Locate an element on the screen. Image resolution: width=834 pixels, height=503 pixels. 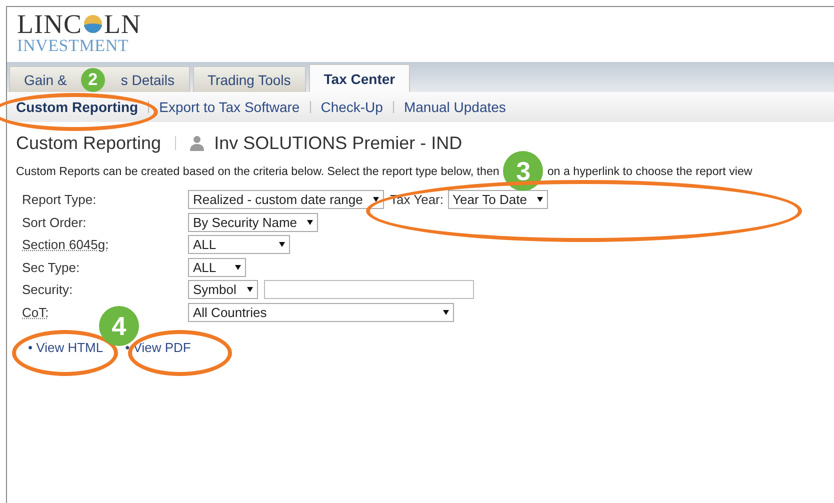
field-label: Sec Type: is located at coordinates (51, 267).